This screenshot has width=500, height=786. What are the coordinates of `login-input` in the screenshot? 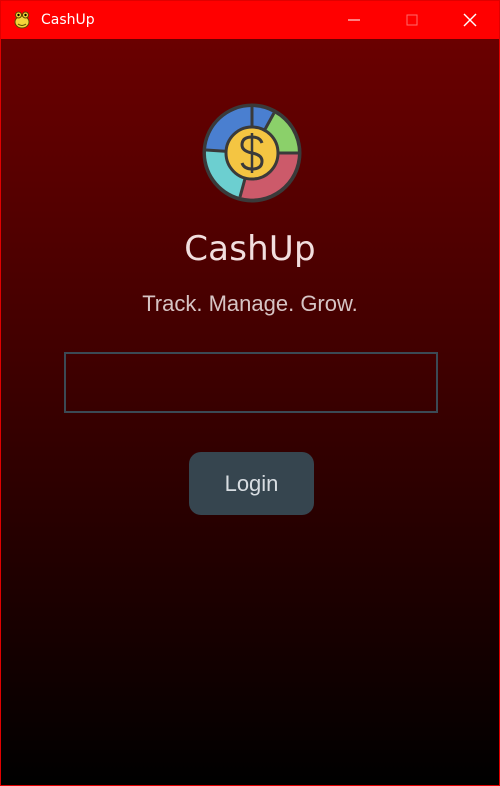 It's located at (251, 382).